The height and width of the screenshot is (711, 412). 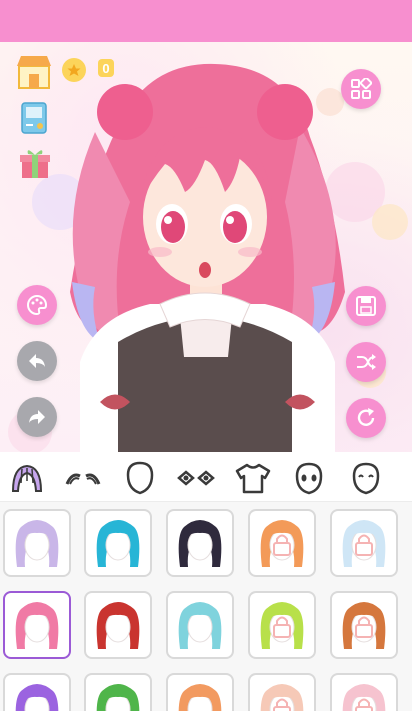 I want to click on eyes-icon, so click(x=196, y=478).